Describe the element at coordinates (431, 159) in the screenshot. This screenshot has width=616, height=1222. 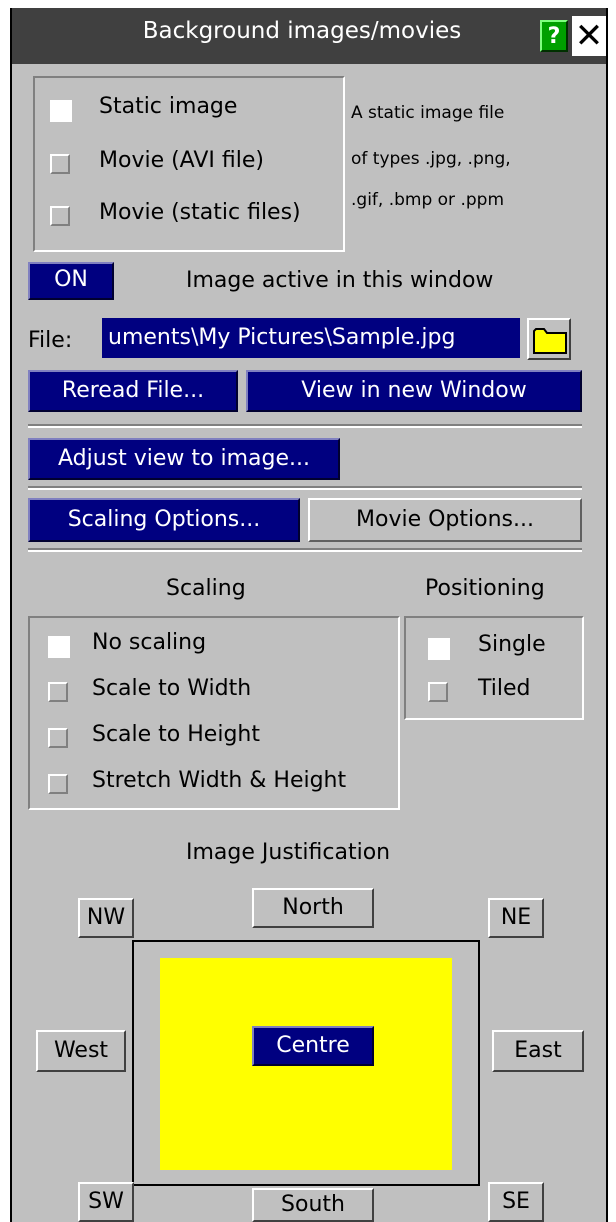
I see `source-description-line-2: of types .jpg, .png,` at that location.